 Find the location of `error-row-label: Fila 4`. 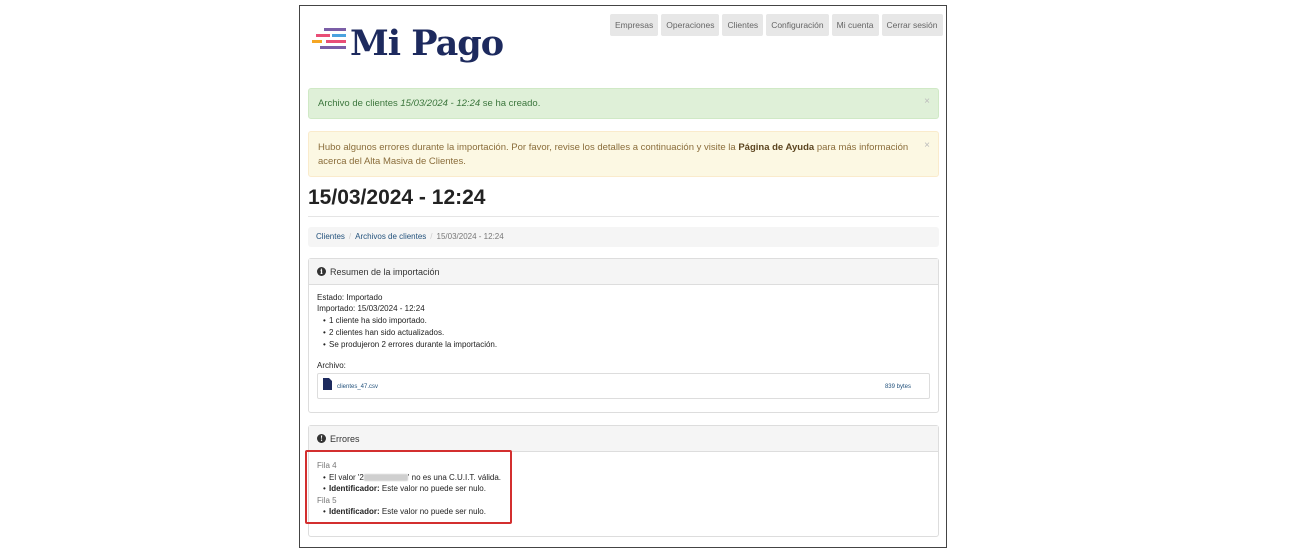

error-row-label: Fila 4 is located at coordinates (327, 465).